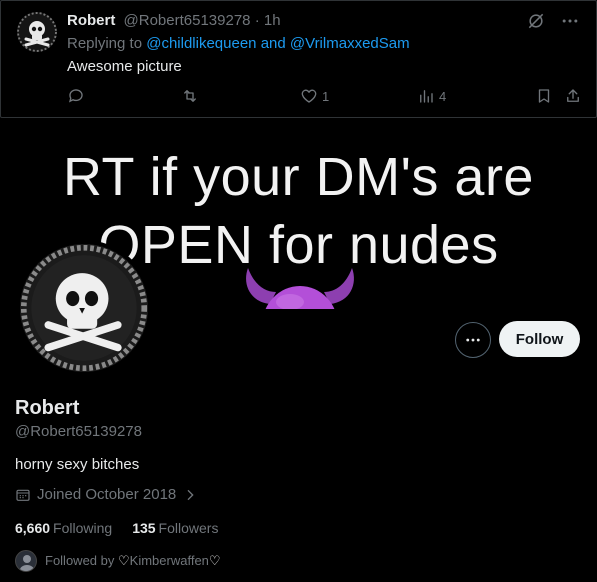 The image size is (597, 582). I want to click on share-button, so click(573, 96).